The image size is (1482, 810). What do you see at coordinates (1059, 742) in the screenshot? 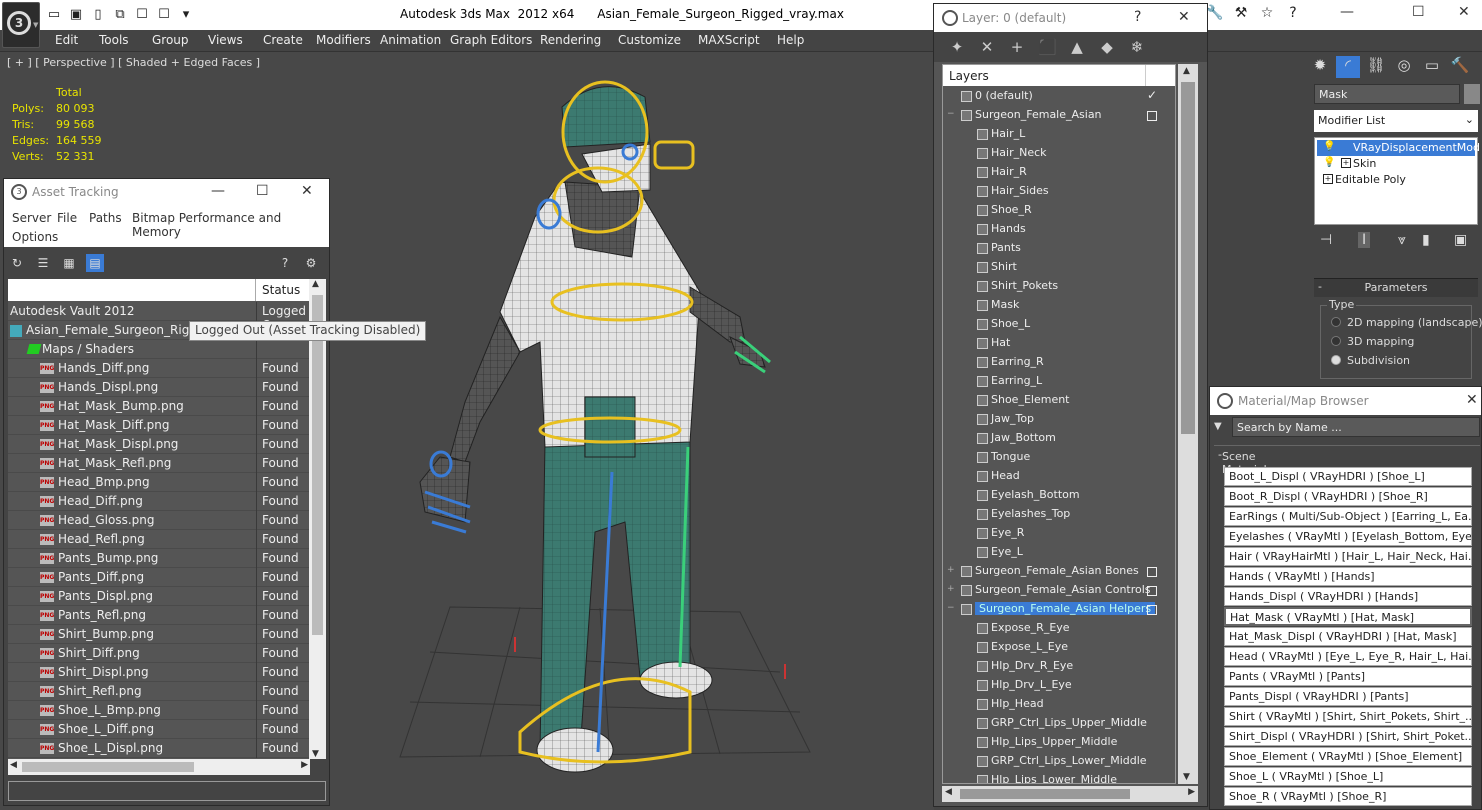
I see `layer-row: Hlp_Lips_Upper_Middle` at bounding box center [1059, 742].